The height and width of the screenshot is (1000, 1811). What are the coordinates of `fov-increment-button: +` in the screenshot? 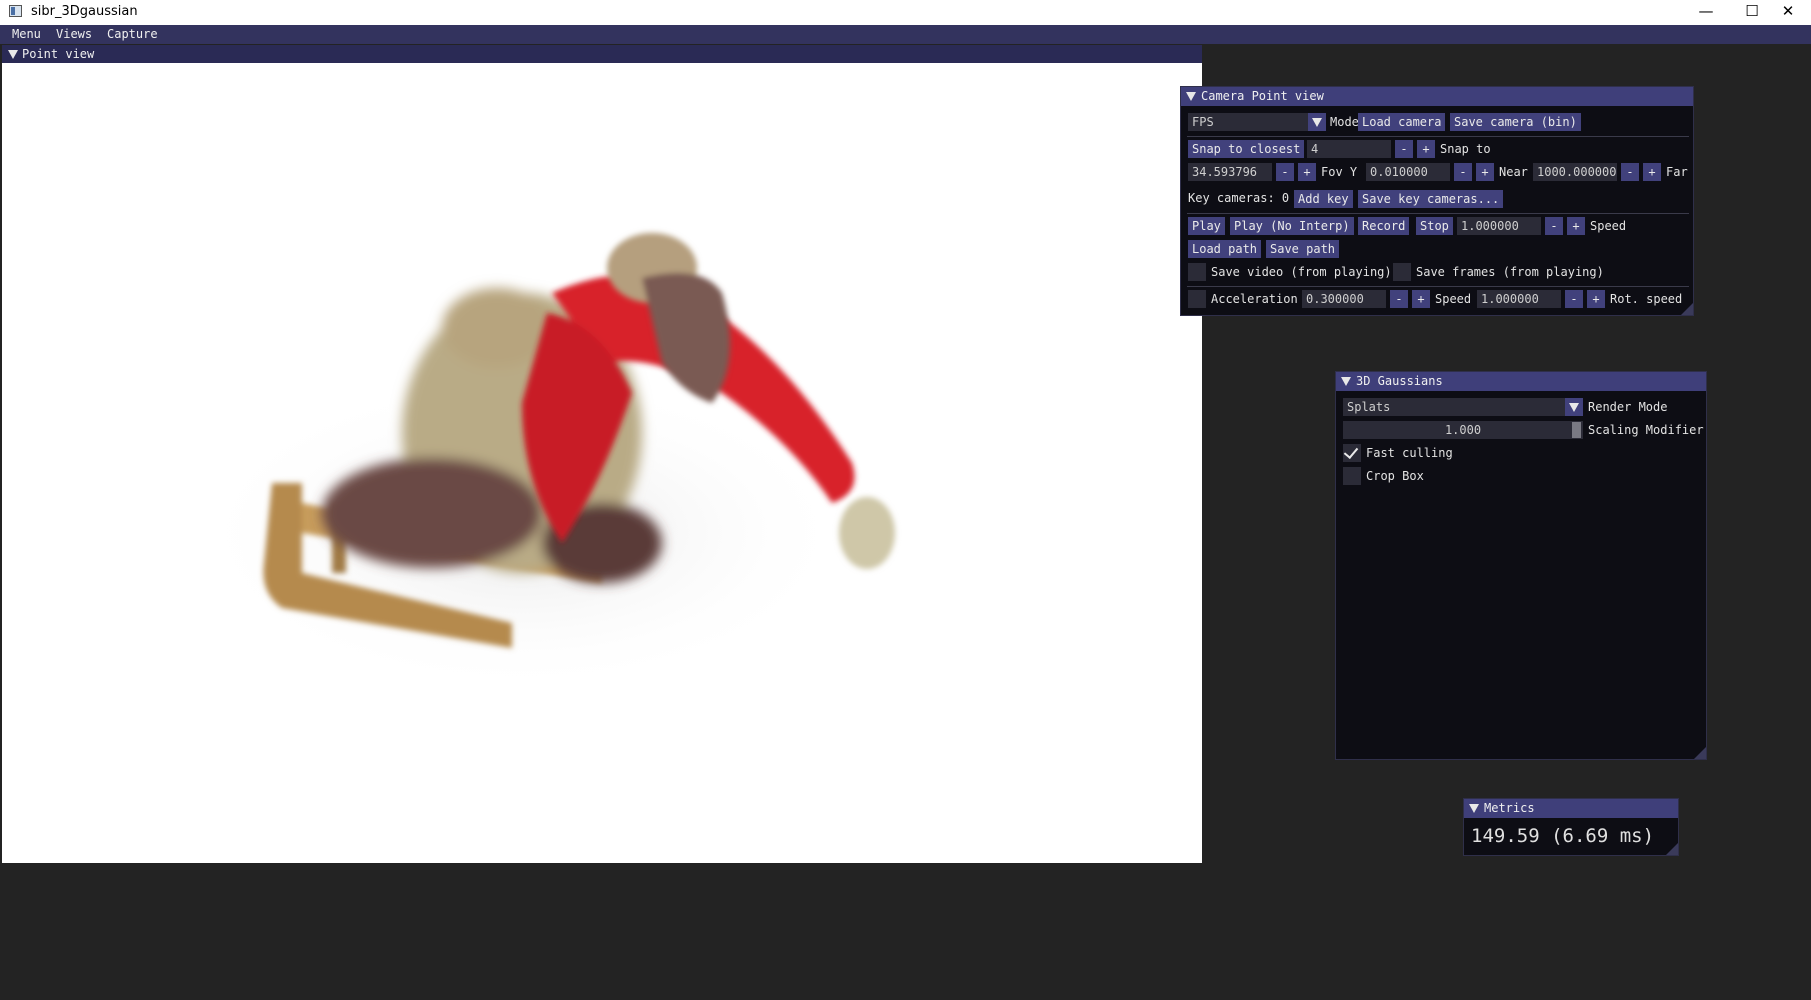 It's located at (1307, 172).